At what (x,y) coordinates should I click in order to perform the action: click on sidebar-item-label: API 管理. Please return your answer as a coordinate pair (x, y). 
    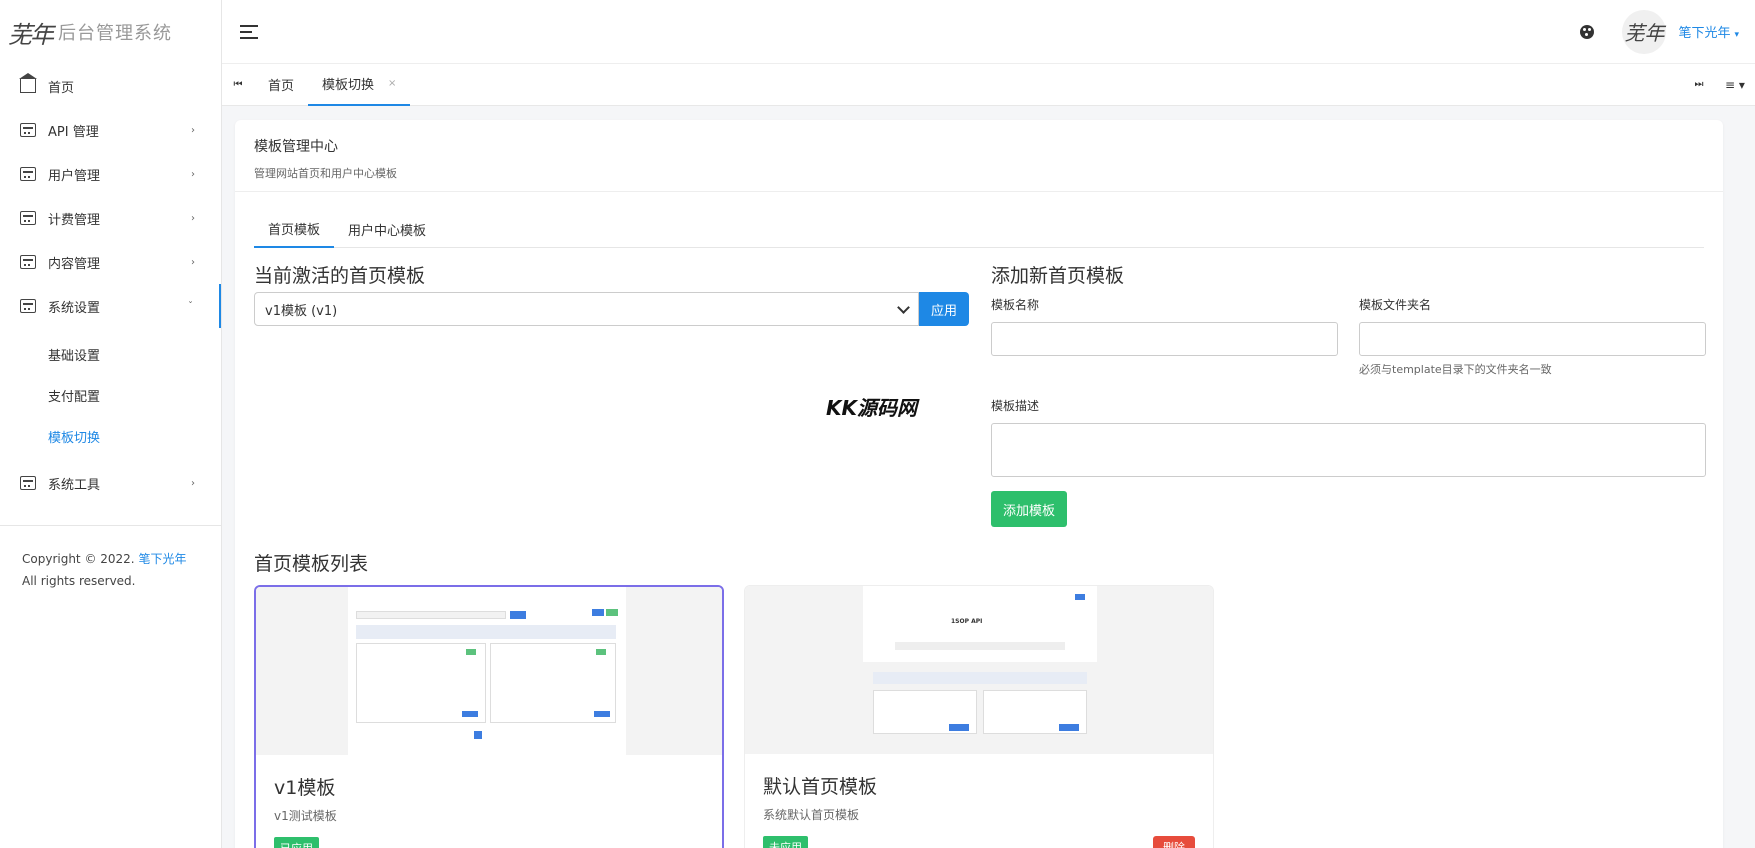
    Looking at the image, I should click on (73, 132).